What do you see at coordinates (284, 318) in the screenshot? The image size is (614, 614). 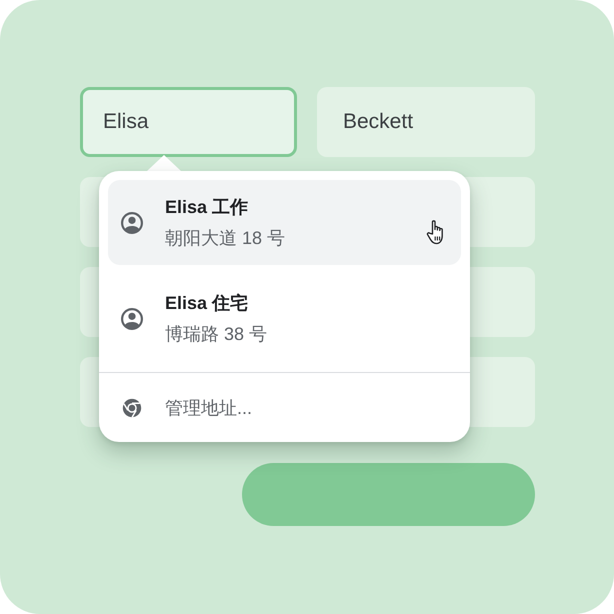 I see `suggestion-item: Elisa 住宅 博瑞路 38 号` at bounding box center [284, 318].